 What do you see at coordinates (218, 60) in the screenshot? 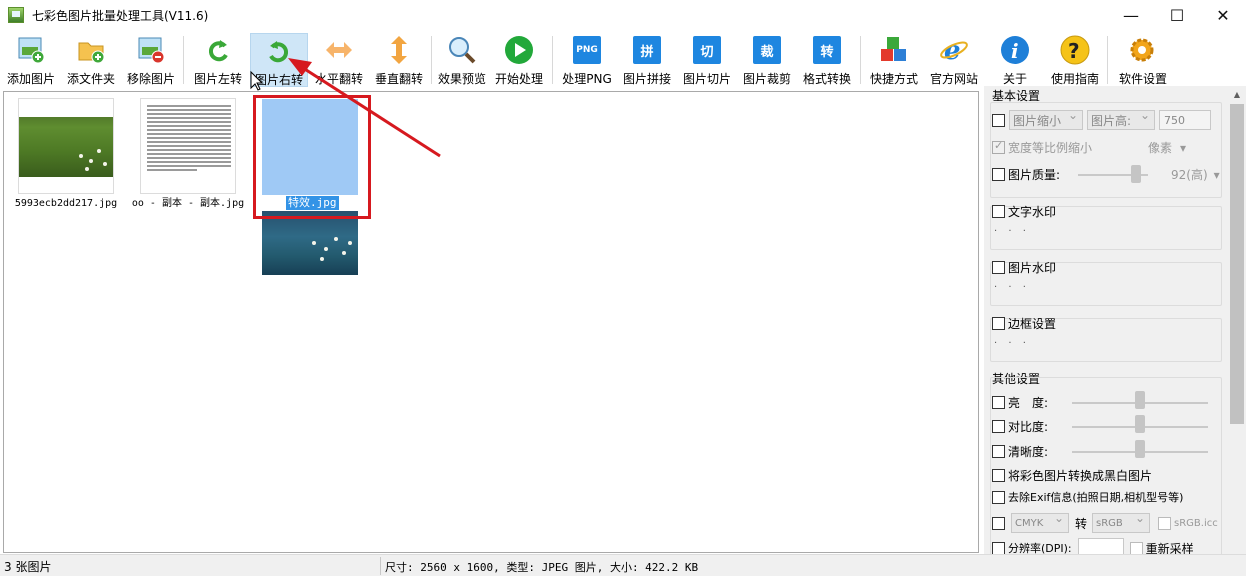
I see `rotate-left-button: 图片左转` at bounding box center [218, 60].